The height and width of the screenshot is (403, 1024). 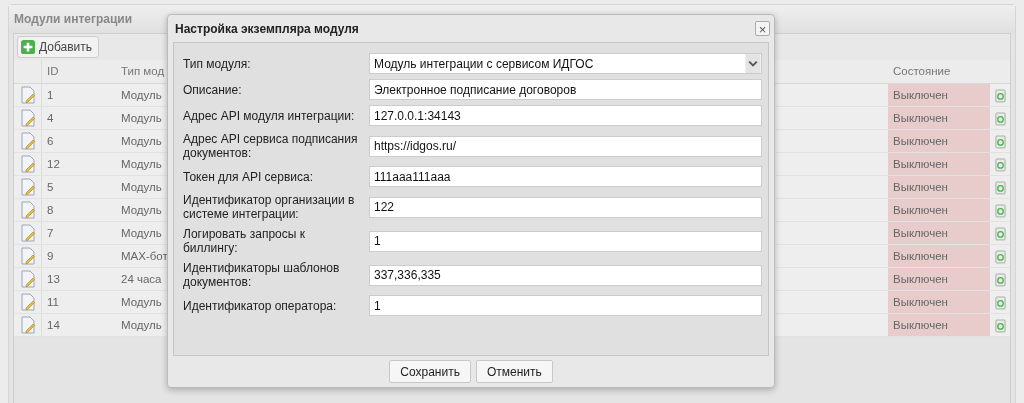 I want to click on table-cell: 6, so click(x=79, y=141).